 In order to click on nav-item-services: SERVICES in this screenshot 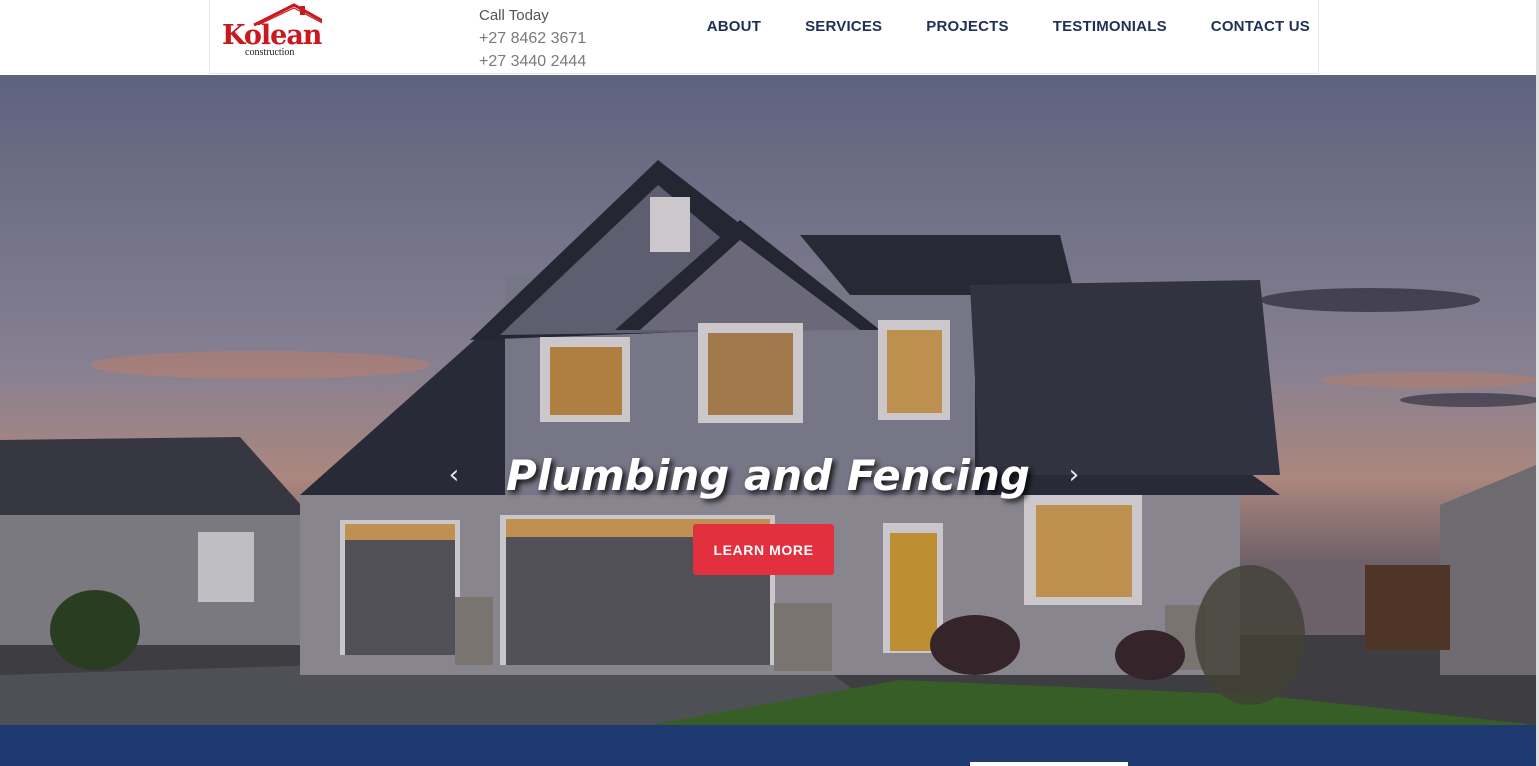, I will do `click(843, 27)`.